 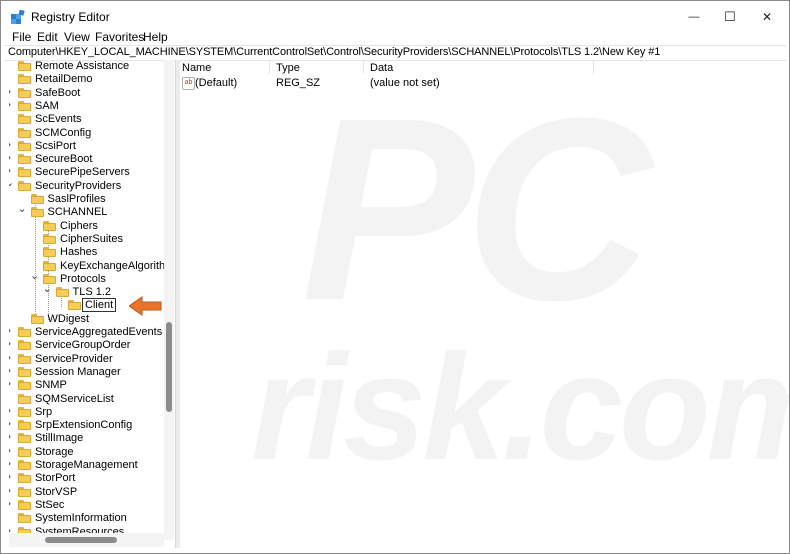 I want to click on tree-item-sam: › SAM, so click(x=91, y=105).